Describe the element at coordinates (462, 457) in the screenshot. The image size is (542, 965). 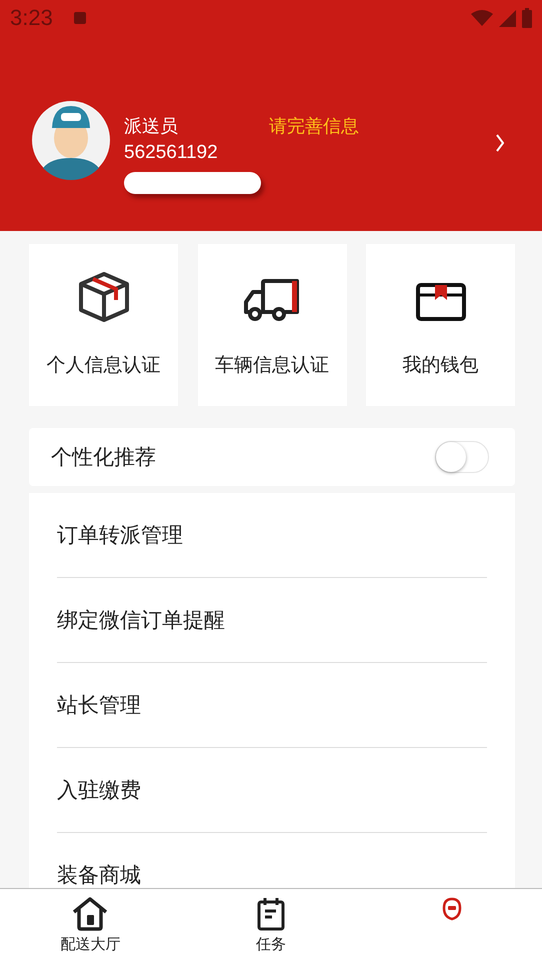
I see `toggle-switch` at that location.